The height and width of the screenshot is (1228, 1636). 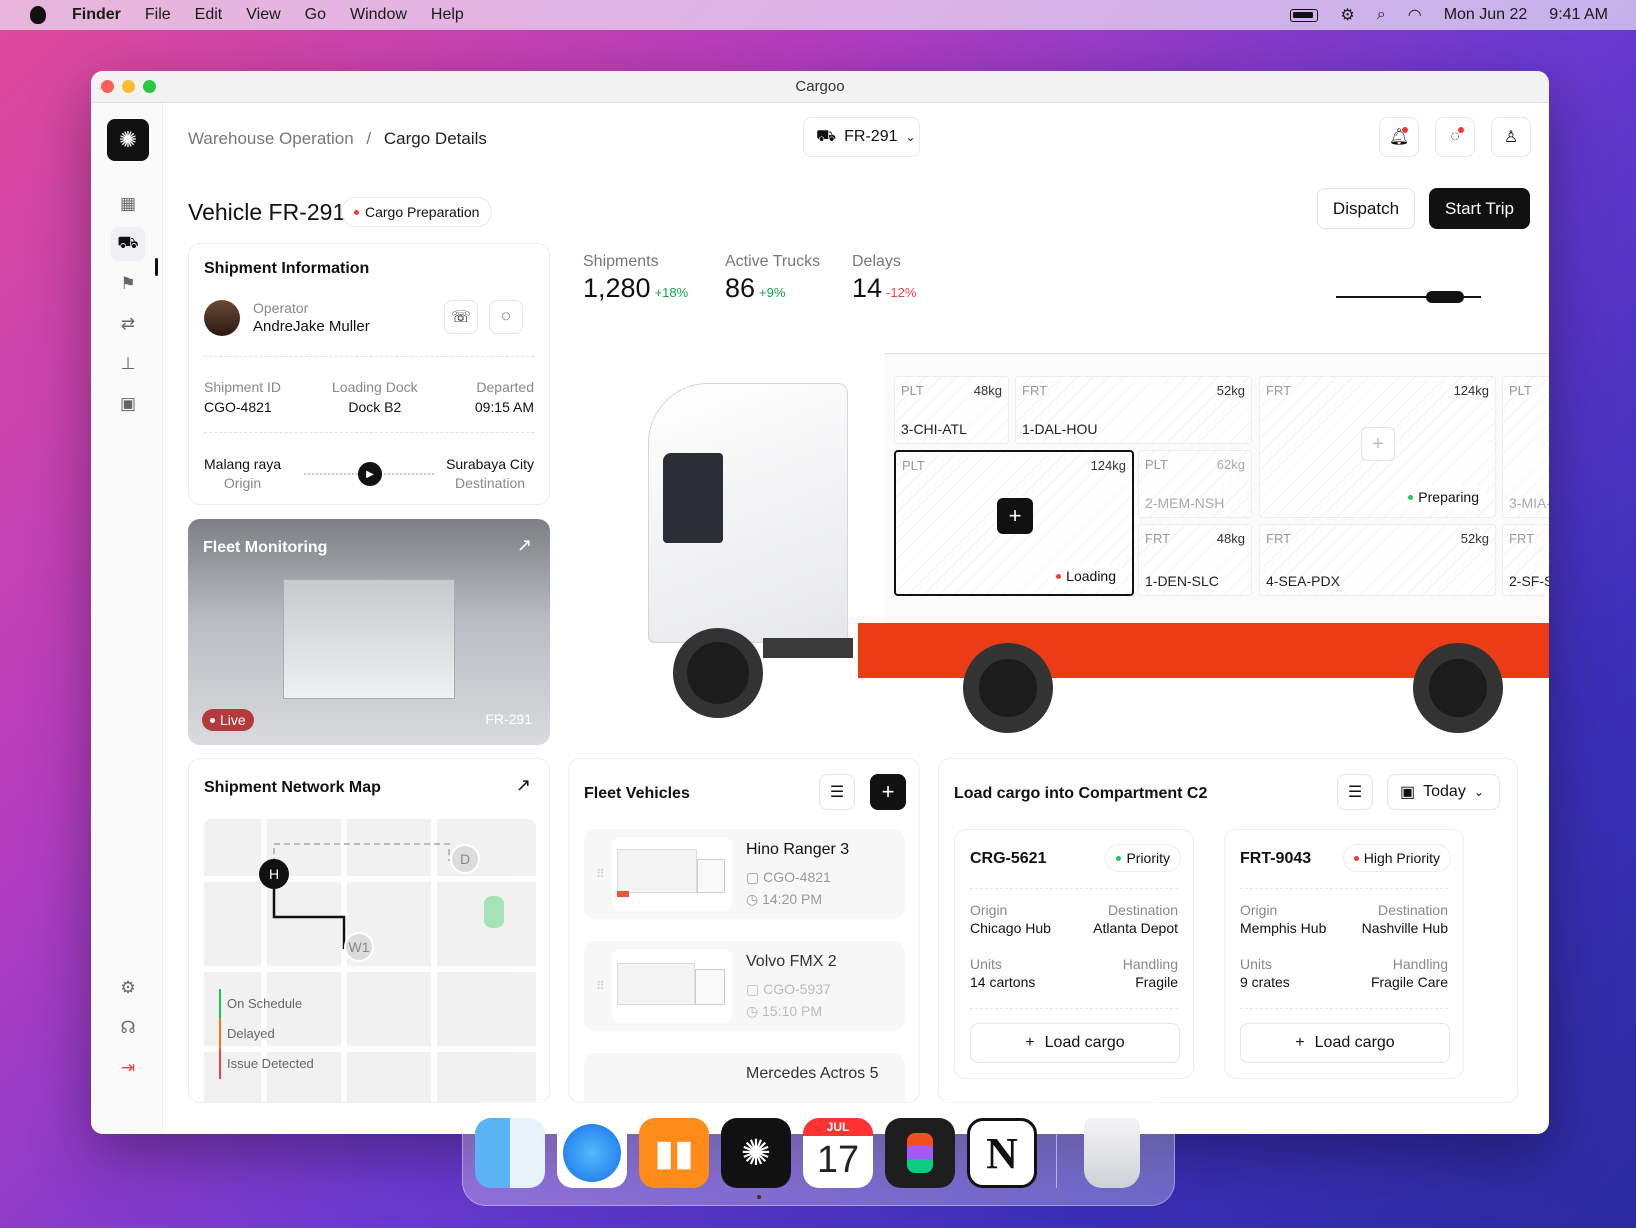 What do you see at coordinates (1520, 390) in the screenshot?
I see `slot-type: PLT` at bounding box center [1520, 390].